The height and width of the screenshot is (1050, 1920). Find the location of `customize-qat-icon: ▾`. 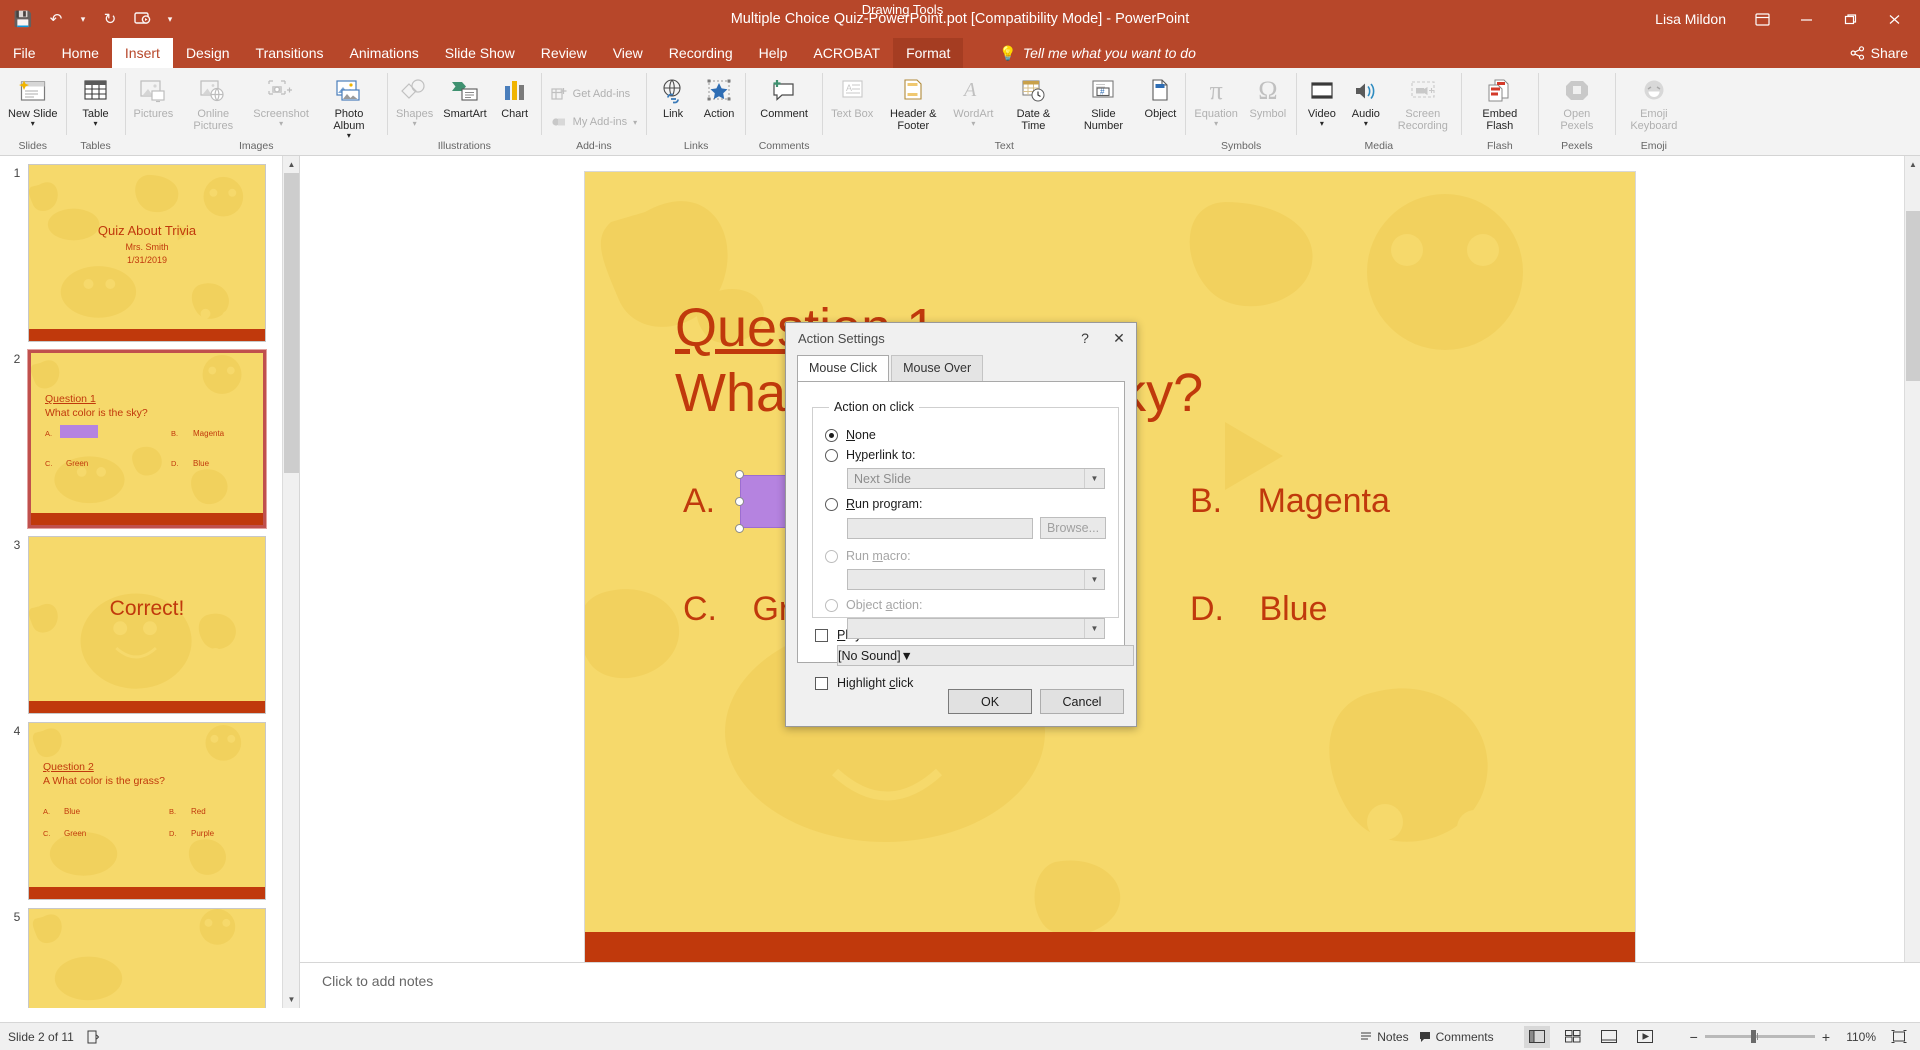

customize-qat-icon: ▾ is located at coordinates (170, 19).